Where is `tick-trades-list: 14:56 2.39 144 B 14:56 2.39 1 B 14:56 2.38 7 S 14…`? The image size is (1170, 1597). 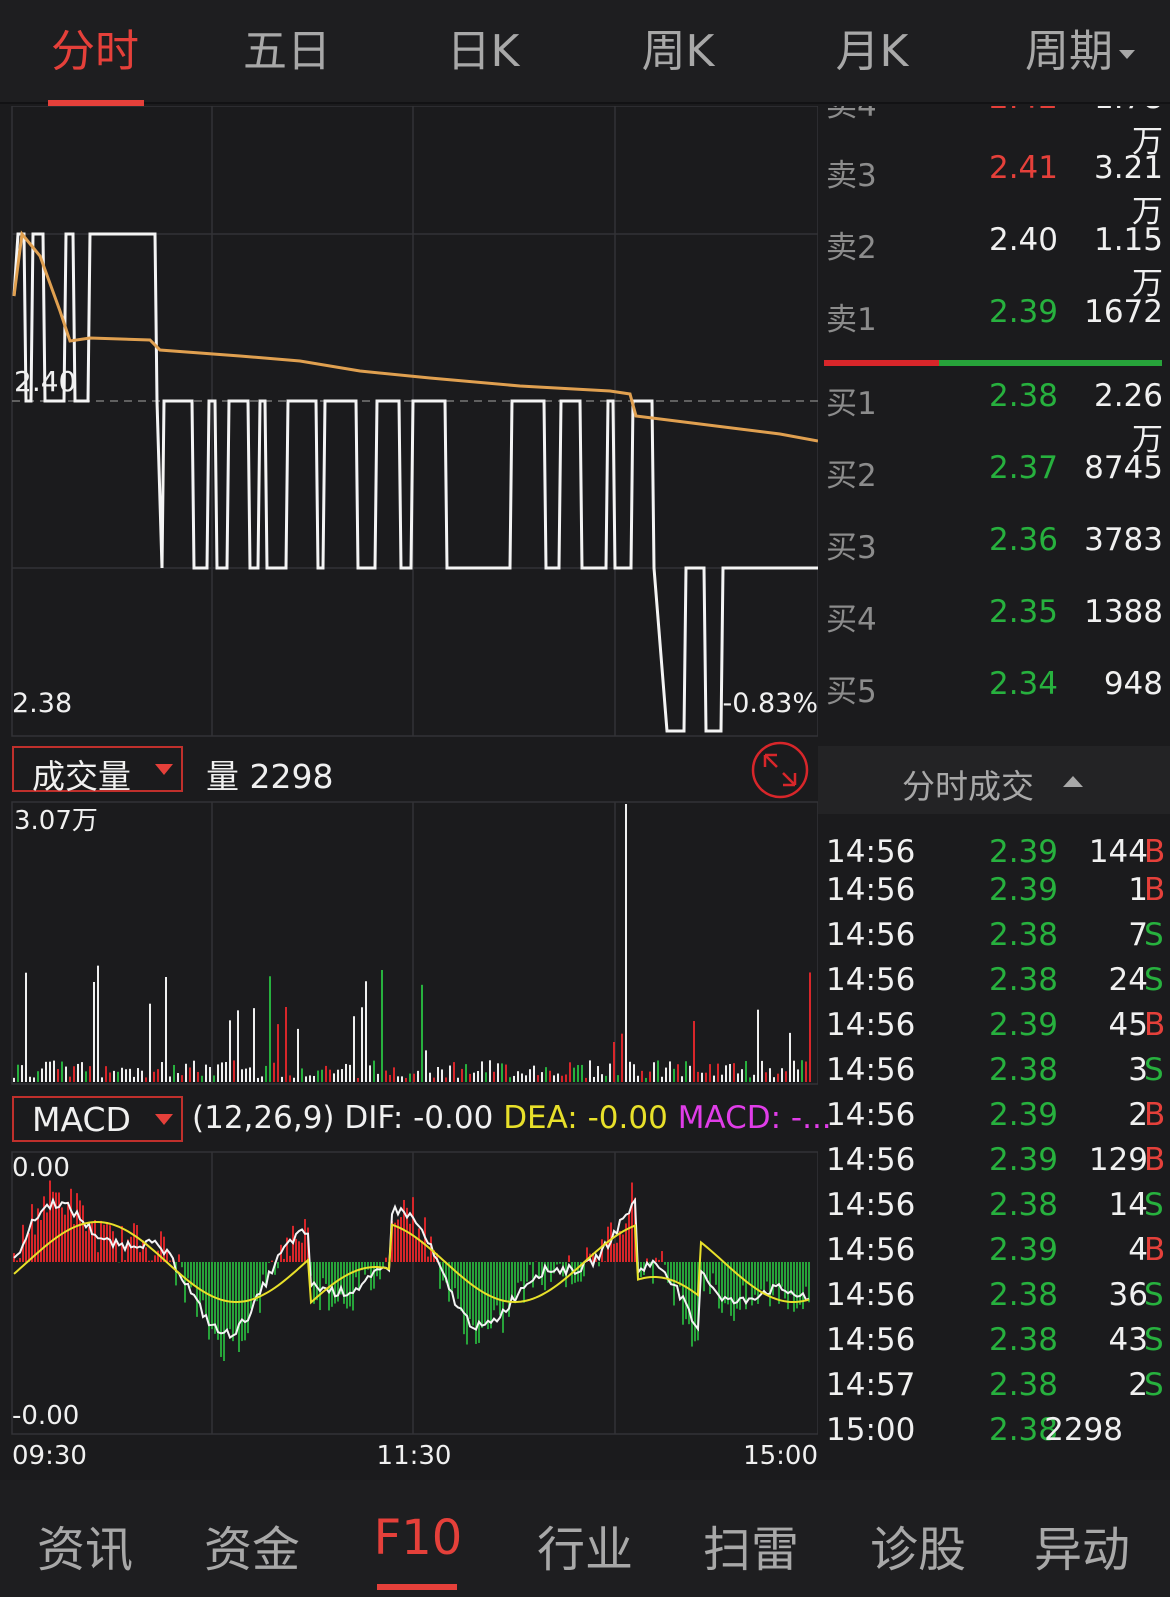 tick-trades-list: 14:56 2.39 144 B 14:56 2.39 1 B 14:56 2.38 7 S 14… is located at coordinates (994, 1140).